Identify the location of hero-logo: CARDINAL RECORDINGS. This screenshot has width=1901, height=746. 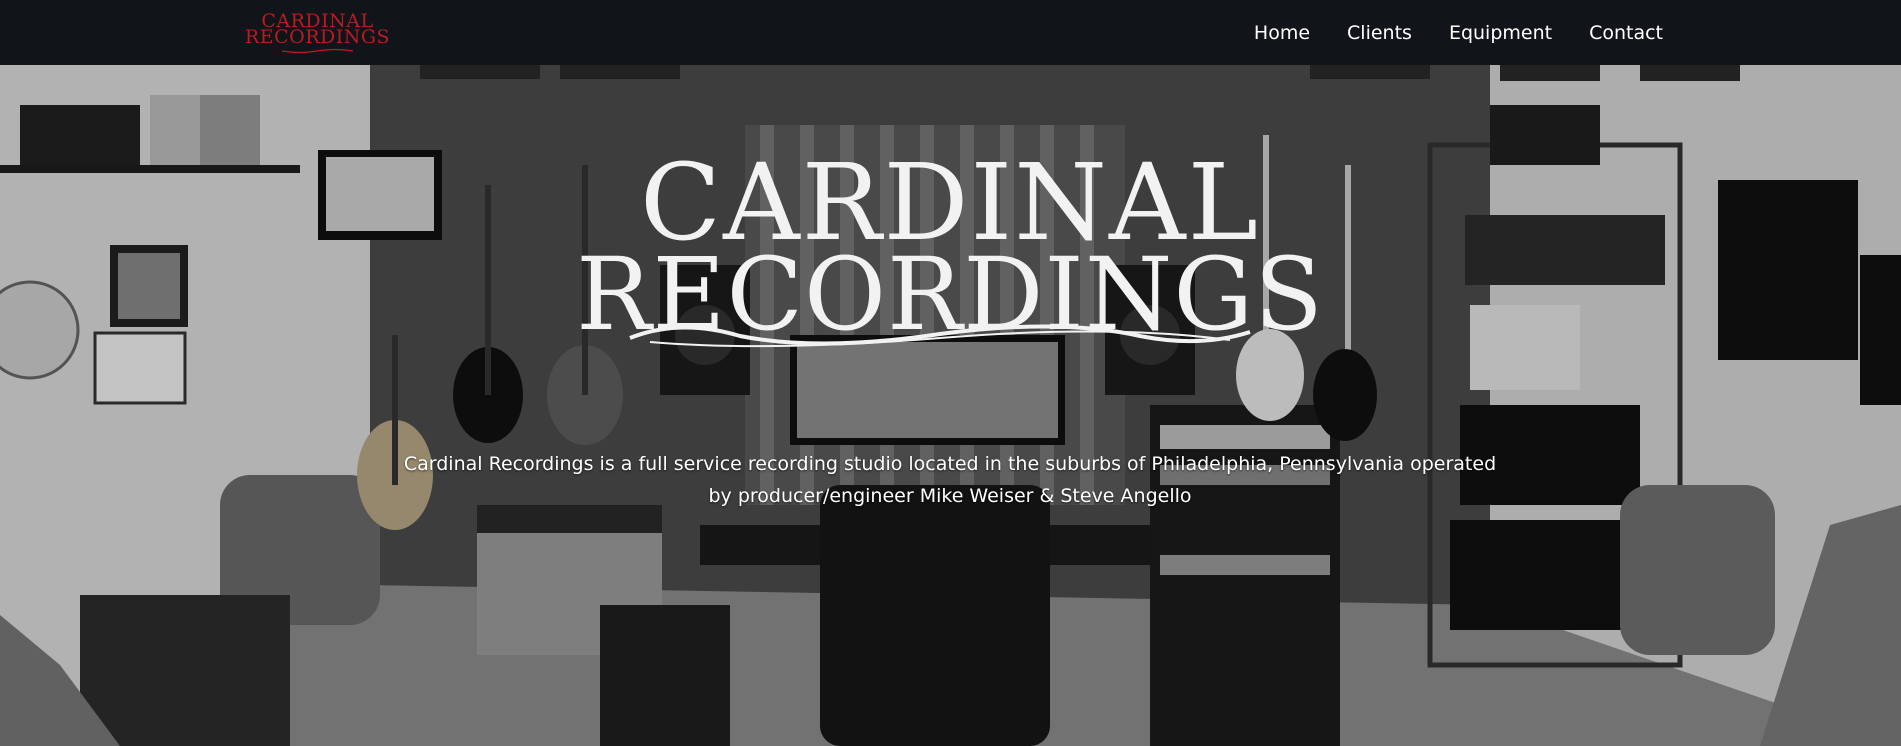
(950, 247).